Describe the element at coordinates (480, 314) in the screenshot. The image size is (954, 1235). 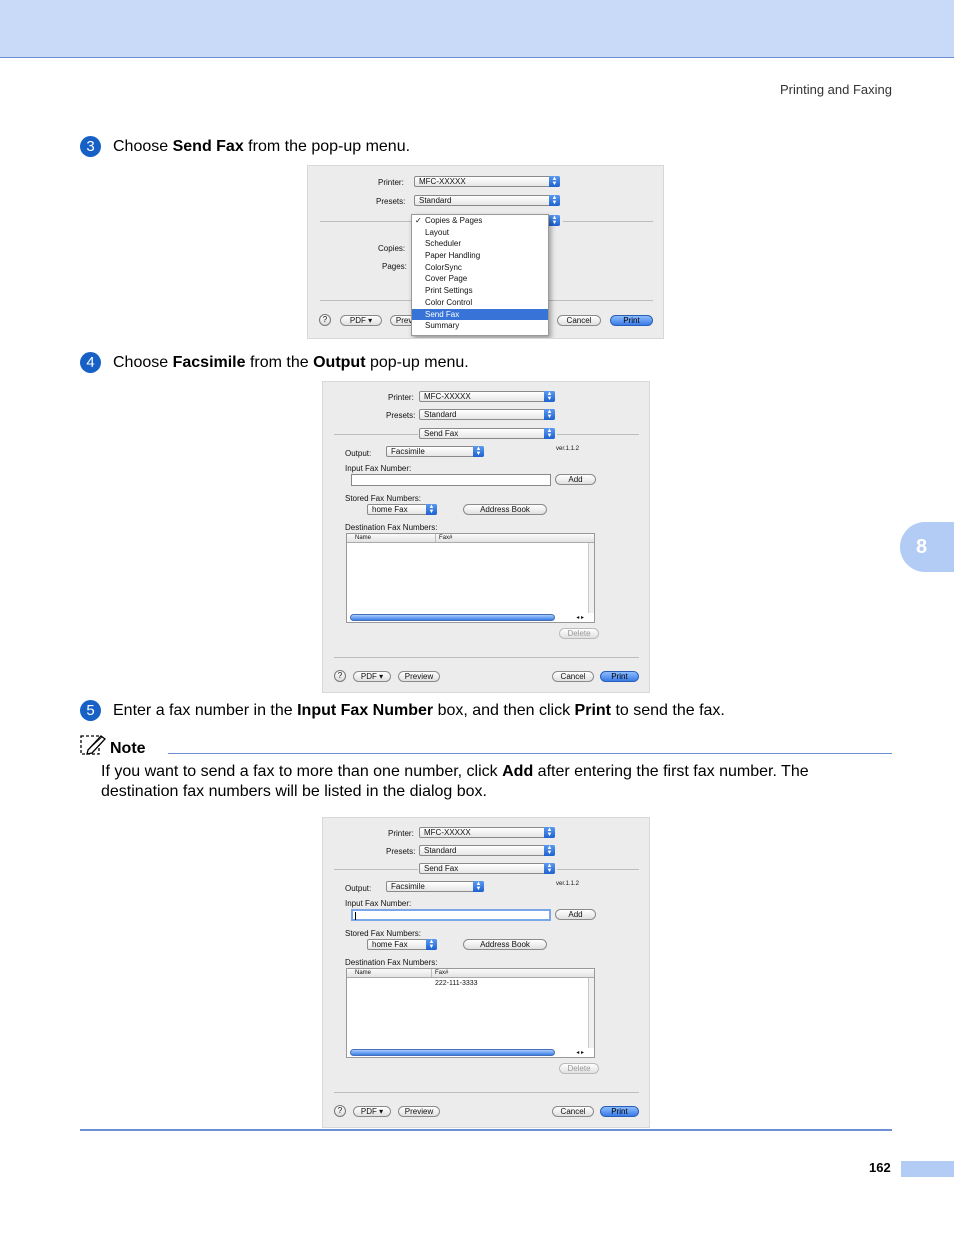
I see `menu-item-send-fax: Send Fax` at that location.